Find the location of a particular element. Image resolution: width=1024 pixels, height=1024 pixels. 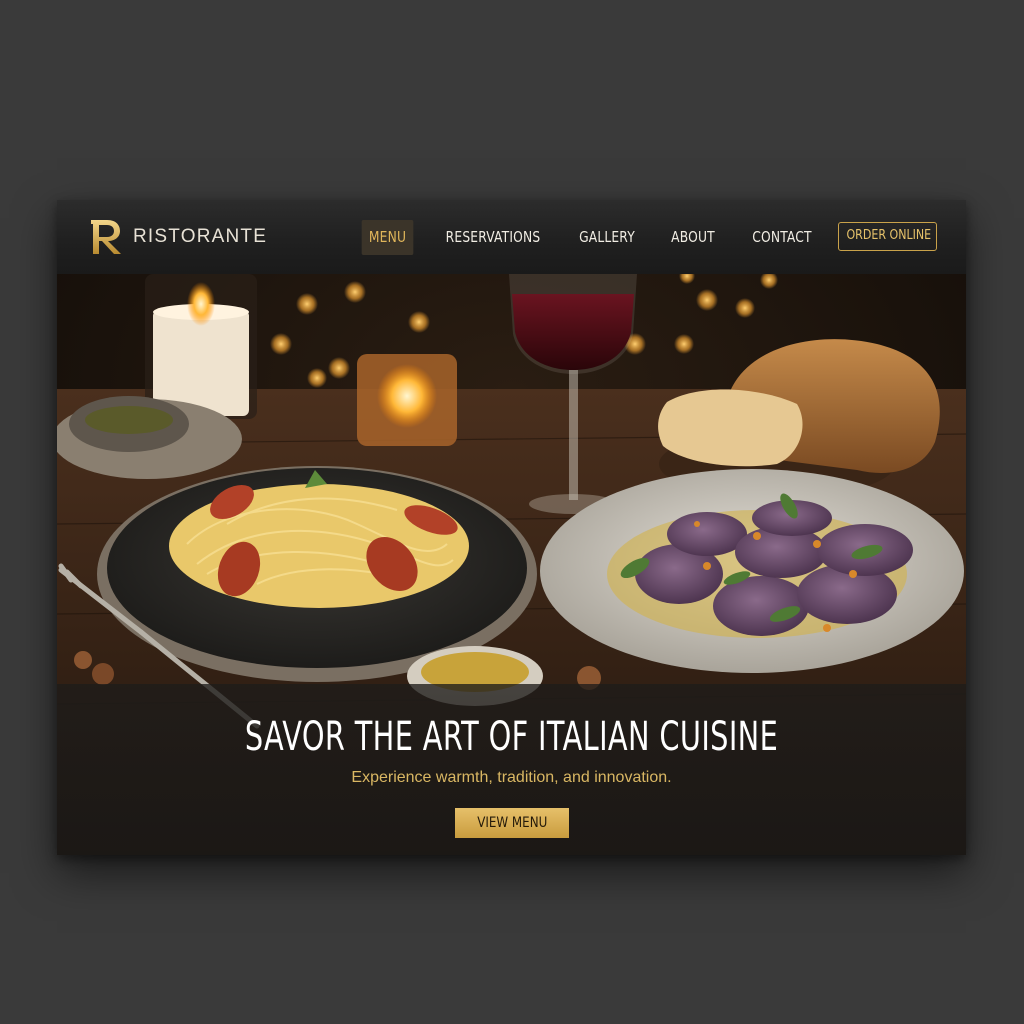

brand-name: RISTORANTE is located at coordinates (200, 236).